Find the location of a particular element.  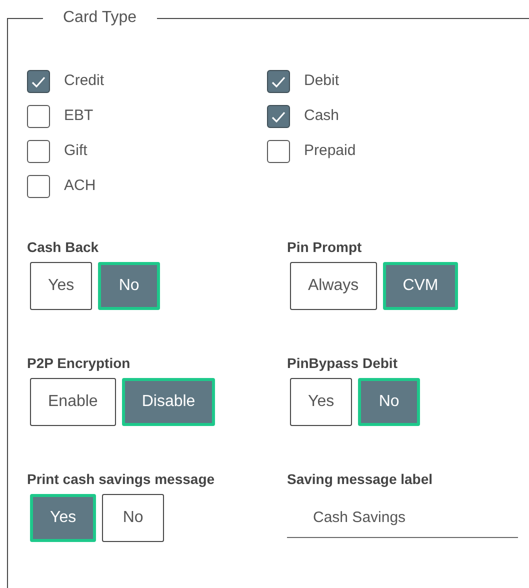

checkbox-label: Debit is located at coordinates (322, 81).